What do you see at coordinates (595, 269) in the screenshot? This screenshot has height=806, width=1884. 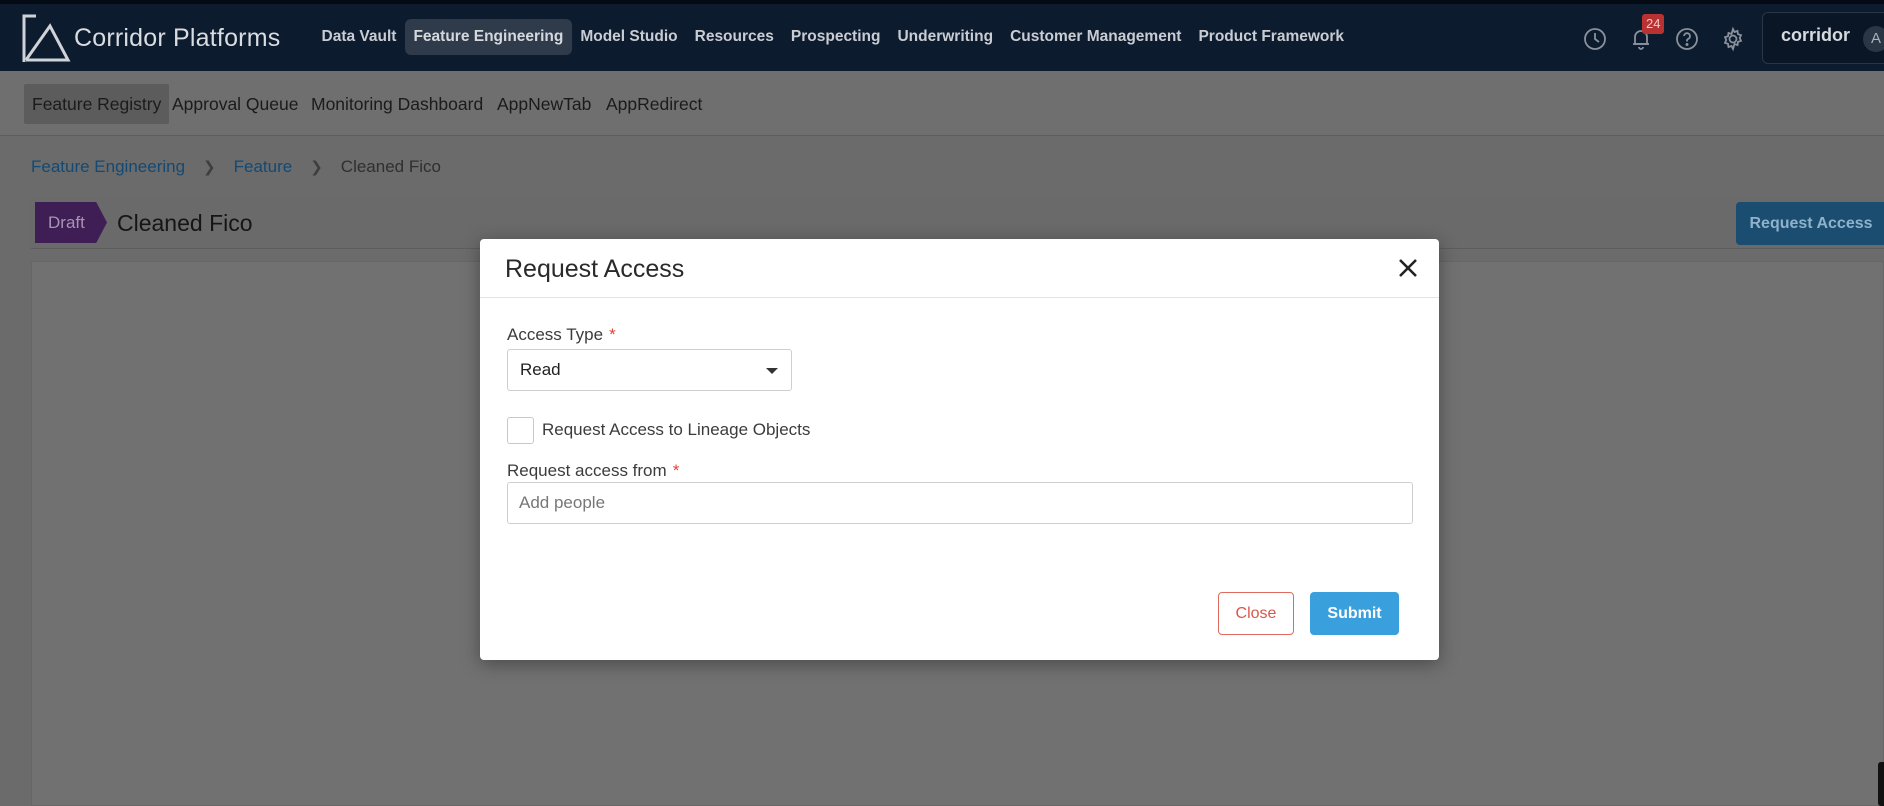 I see `modal-title: Request Access` at bounding box center [595, 269].